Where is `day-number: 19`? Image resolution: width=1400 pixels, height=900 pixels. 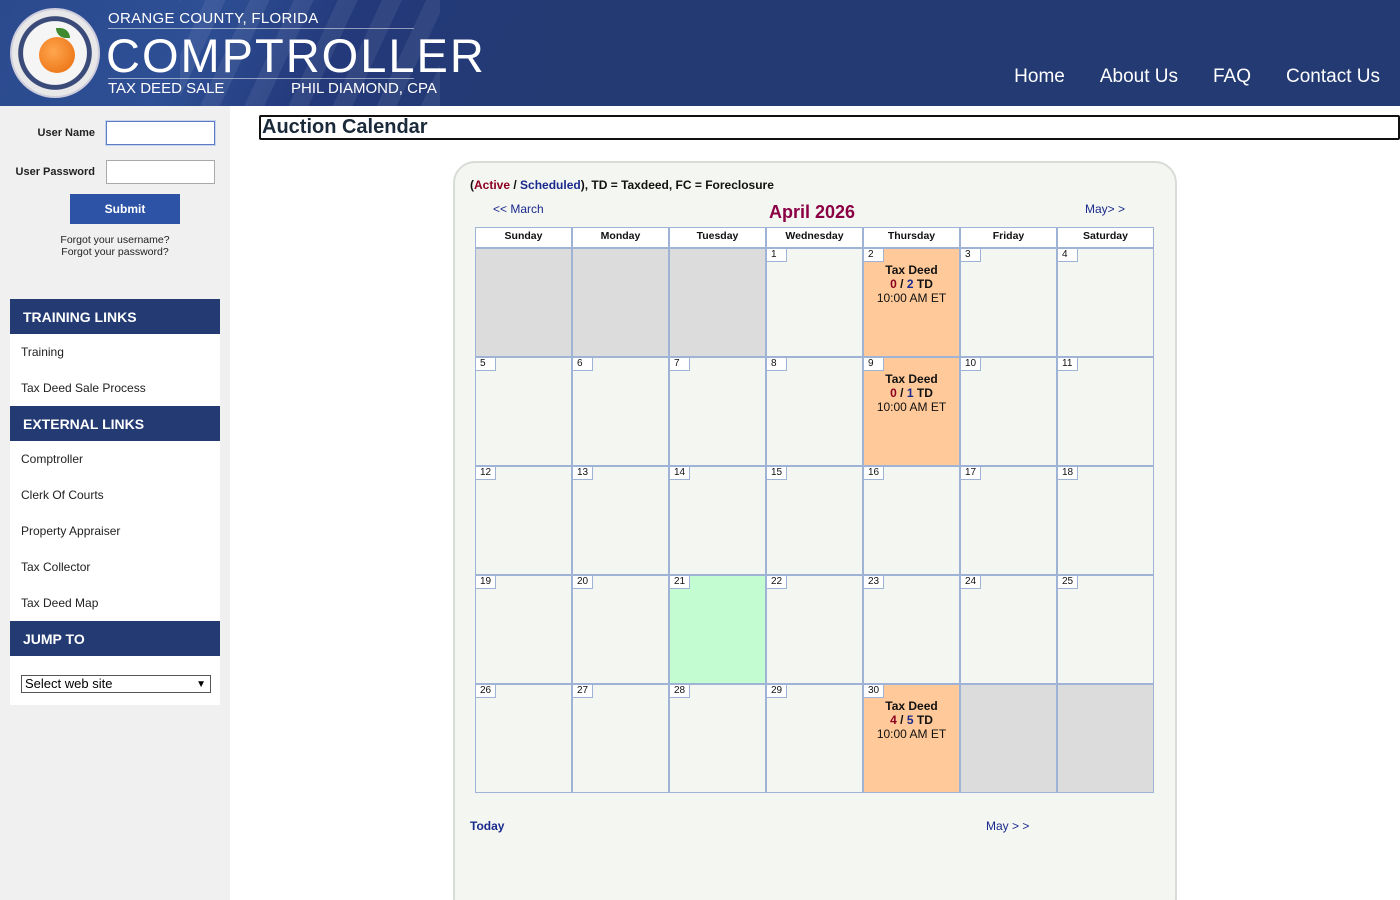 day-number: 19 is located at coordinates (486, 582).